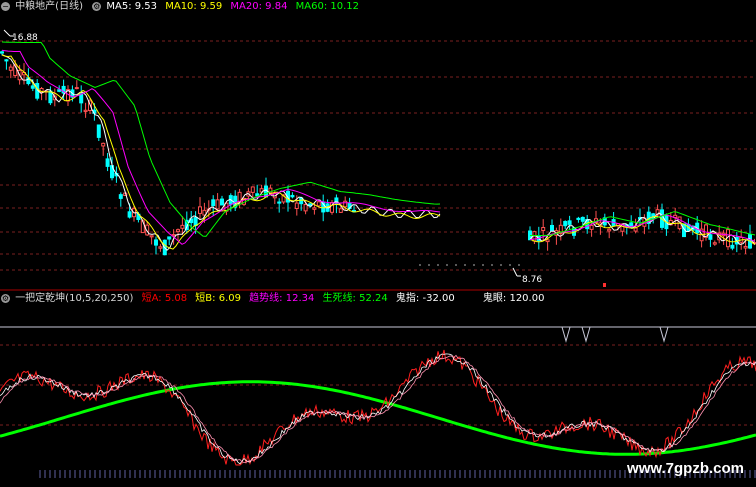 Image resolution: width=756 pixels, height=487 pixels. Describe the element at coordinates (5, 6) in the screenshot. I see `collapse-icon: −` at that location.